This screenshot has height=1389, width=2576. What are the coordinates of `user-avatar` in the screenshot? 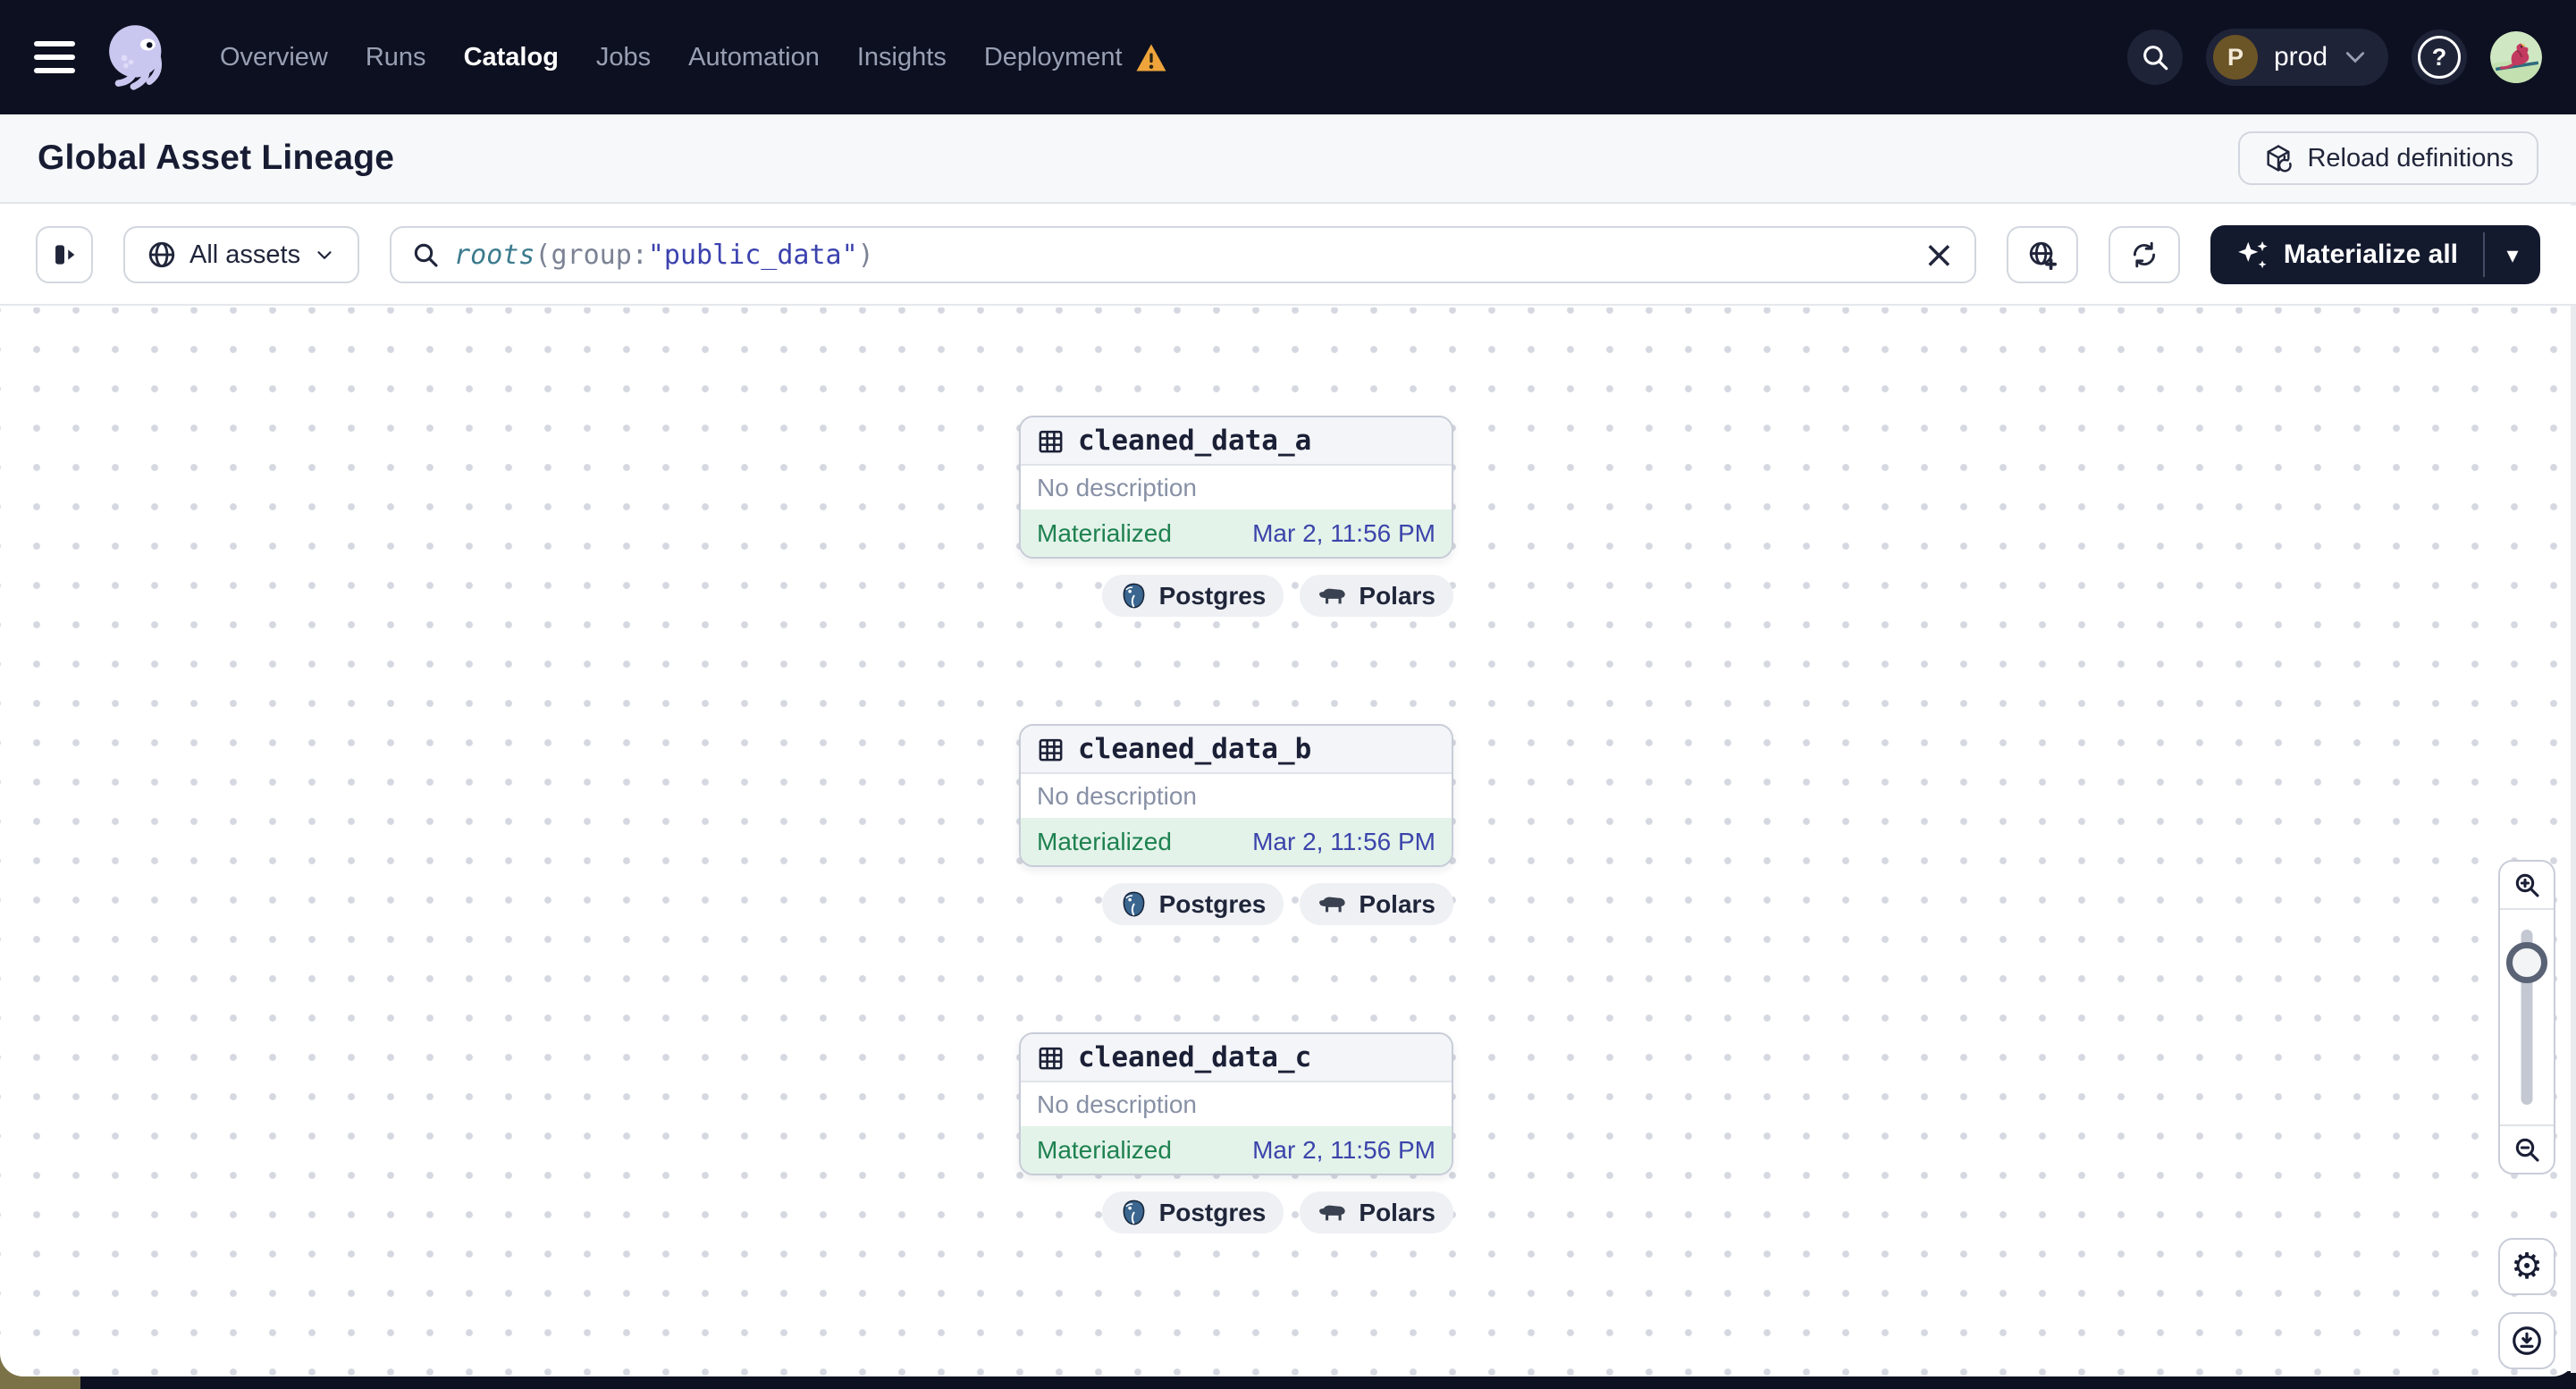 It's located at (2516, 57).